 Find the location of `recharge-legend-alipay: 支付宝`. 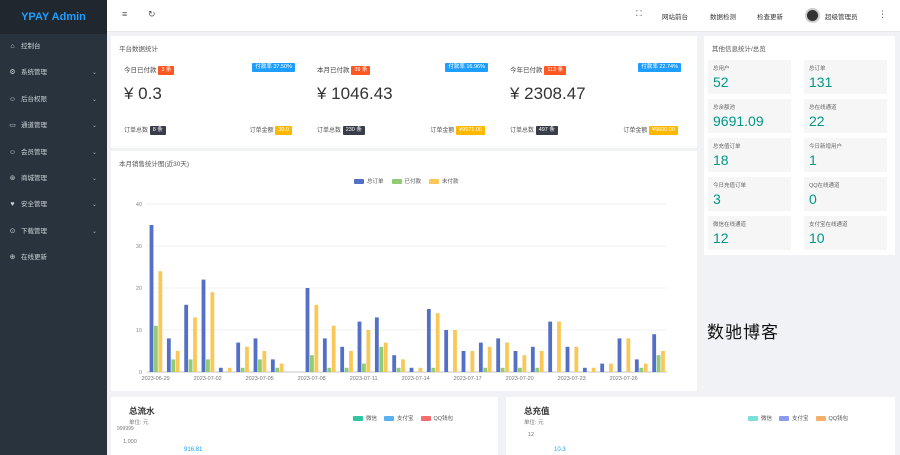

recharge-legend-alipay: 支付宝 is located at coordinates (800, 418).